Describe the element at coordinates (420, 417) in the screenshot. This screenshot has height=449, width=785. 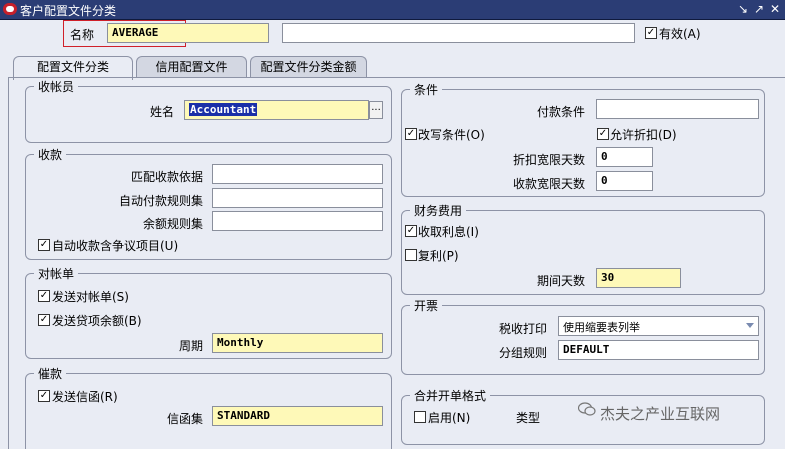
I see `consolidated-enable-checkbox` at that location.